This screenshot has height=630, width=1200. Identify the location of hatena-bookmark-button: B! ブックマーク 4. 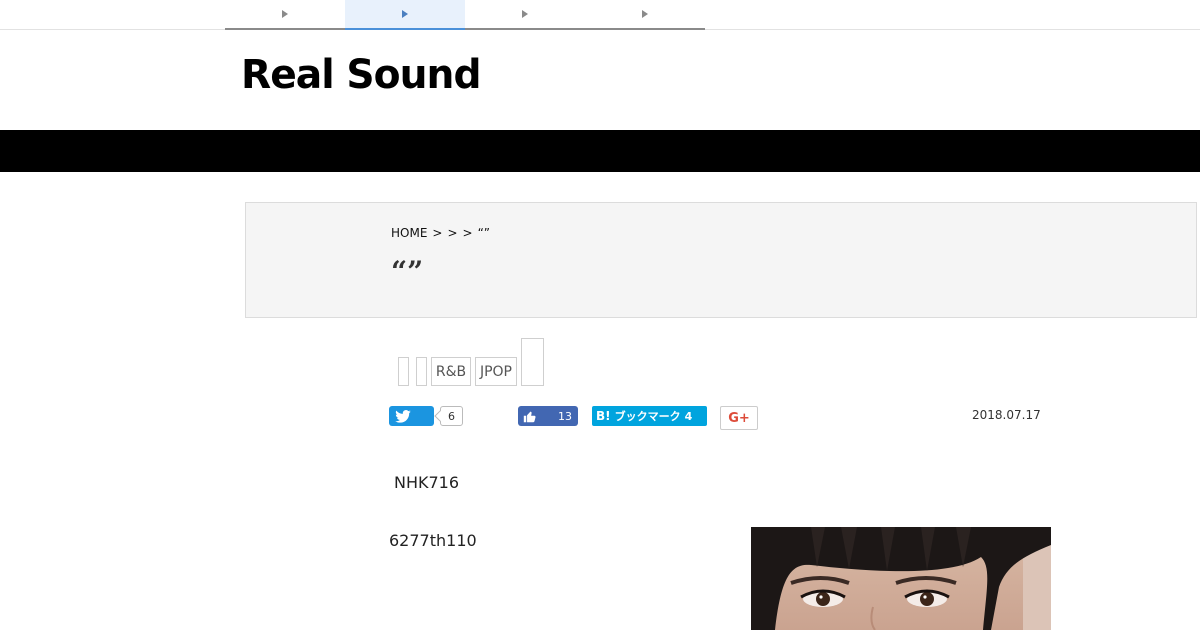
(649, 416).